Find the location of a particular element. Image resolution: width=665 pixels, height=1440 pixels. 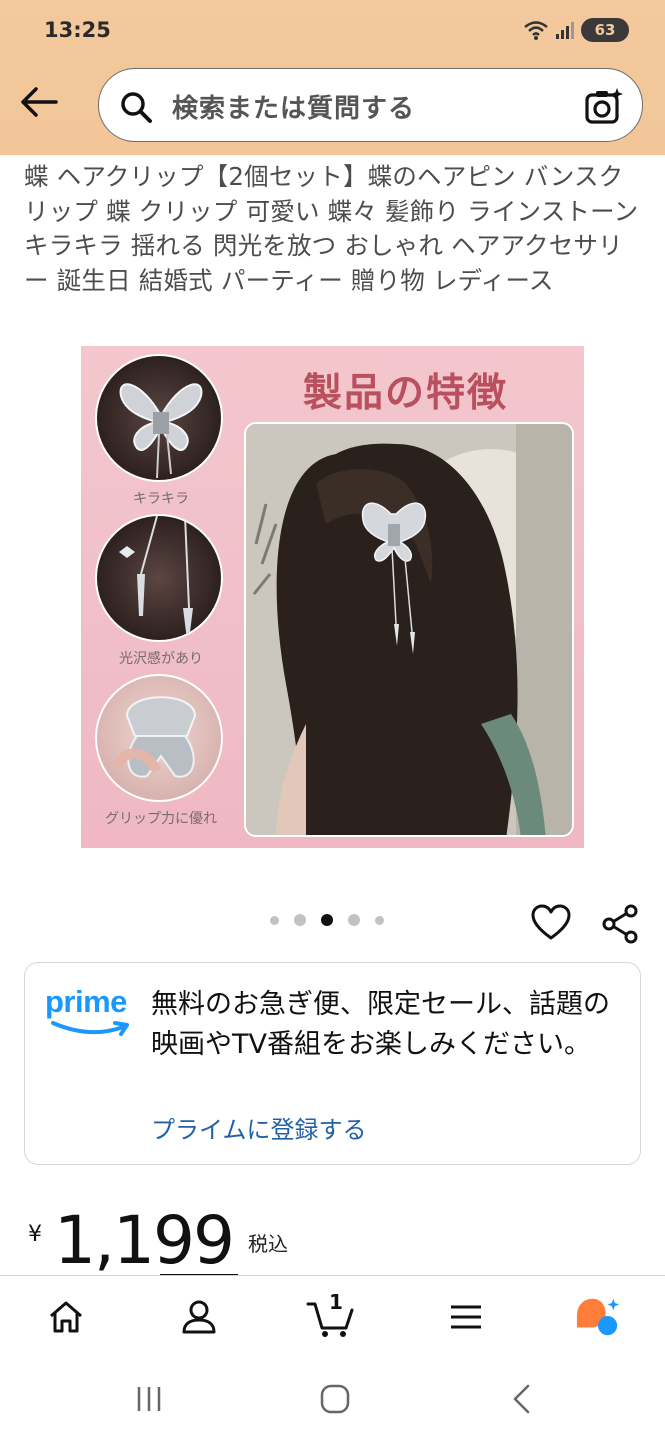

price-currency: ¥ is located at coordinates (35, 1234).